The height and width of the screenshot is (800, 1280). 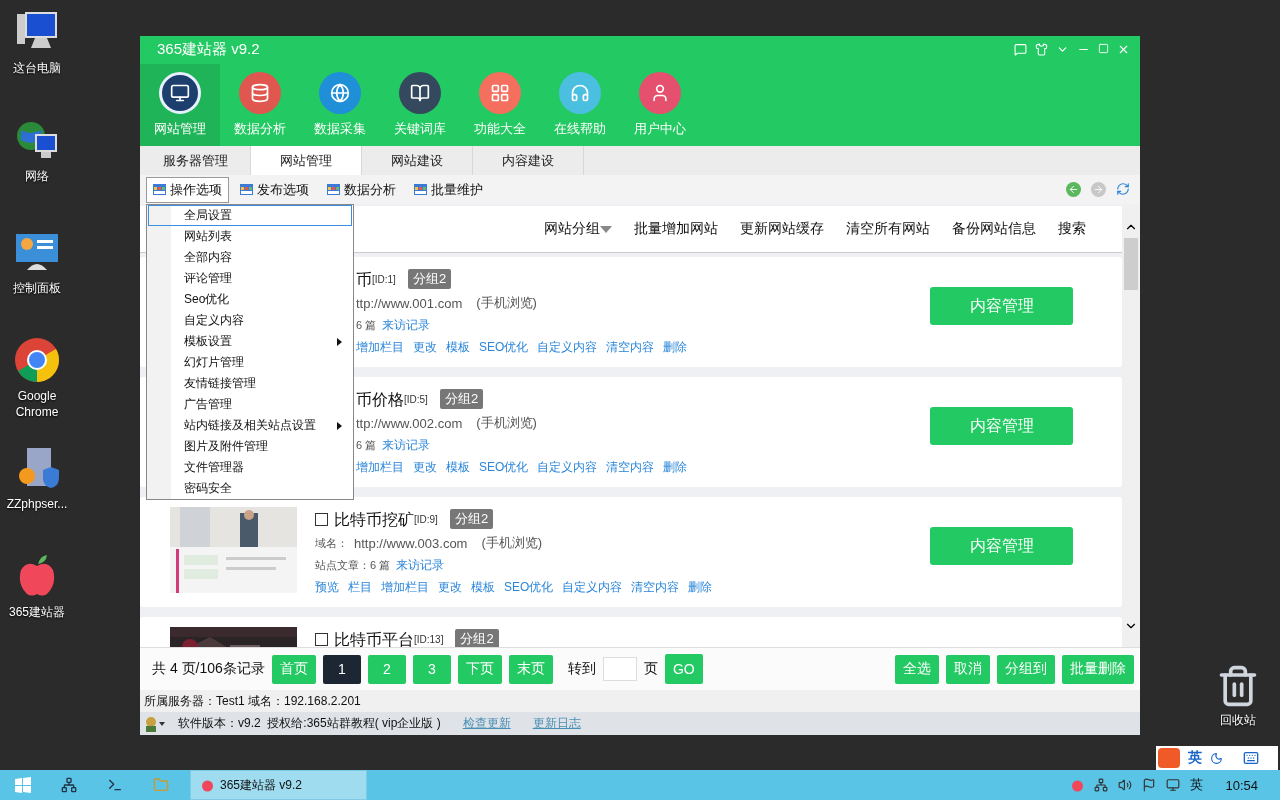 What do you see at coordinates (1123, 189) in the screenshot?
I see `refresh-icon` at bounding box center [1123, 189].